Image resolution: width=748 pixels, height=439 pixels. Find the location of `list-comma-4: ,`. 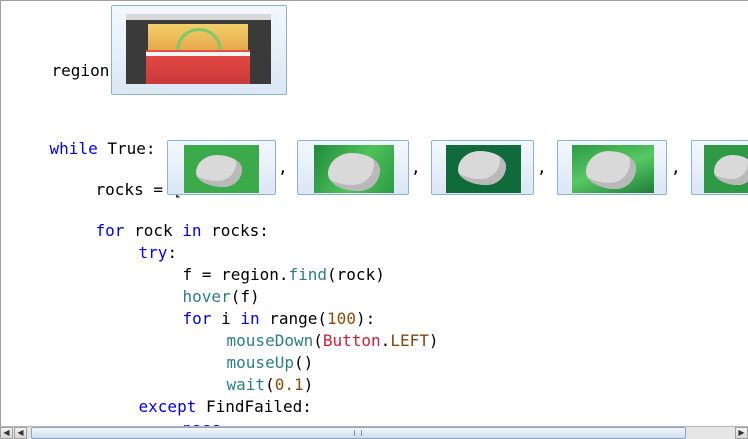

list-comma-4: , is located at coordinates (676, 167).